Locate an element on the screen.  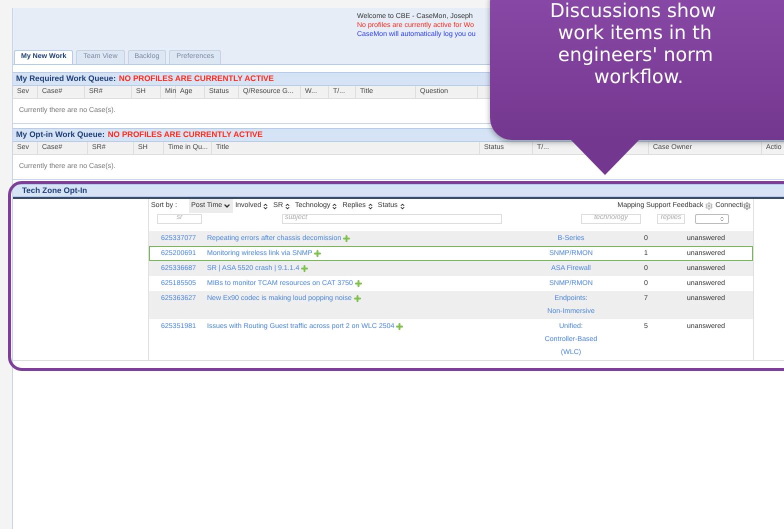
callout-text: Discussions show is located at coordinates (633, 11).